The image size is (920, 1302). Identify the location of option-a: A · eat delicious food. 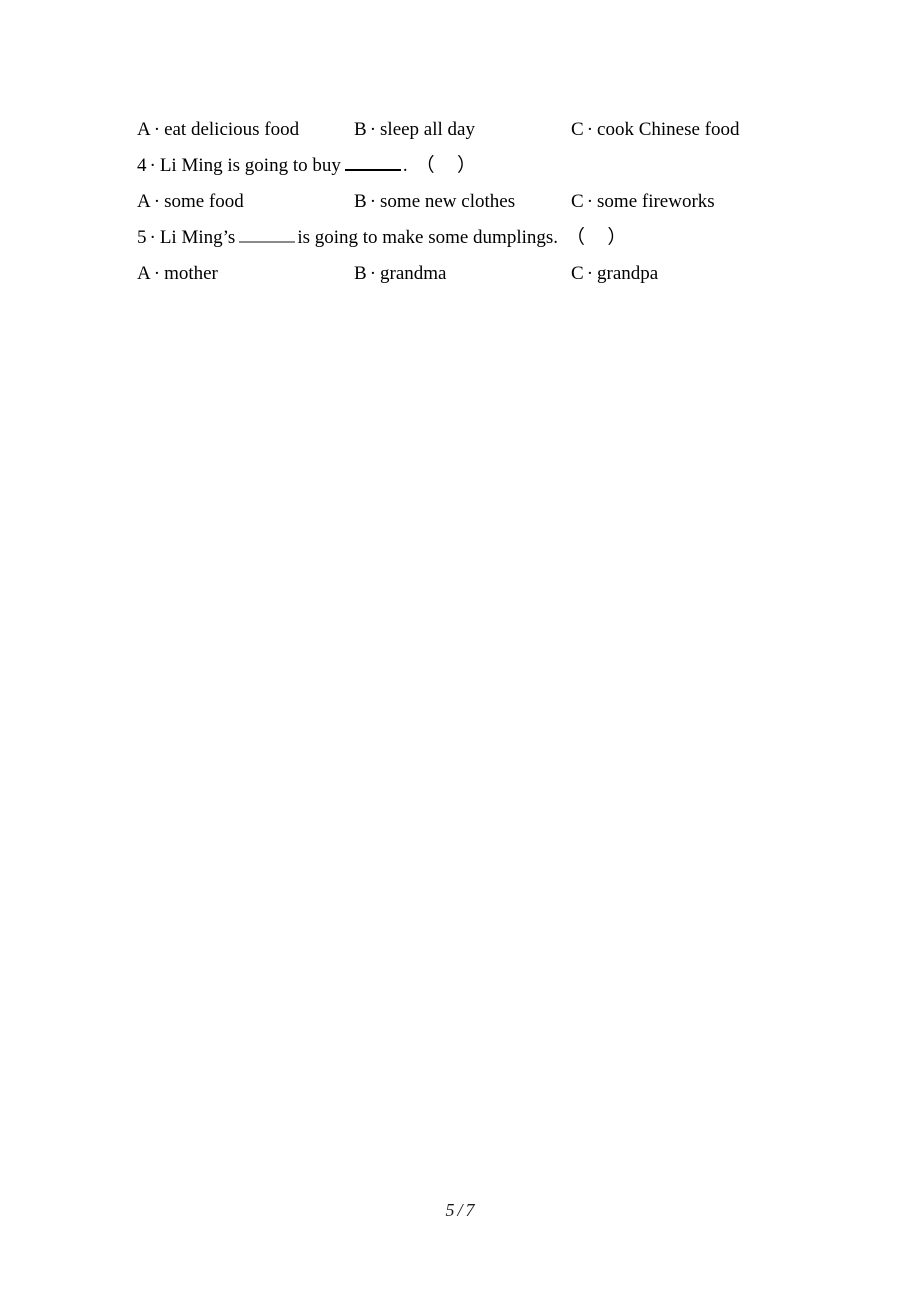
(218, 130).